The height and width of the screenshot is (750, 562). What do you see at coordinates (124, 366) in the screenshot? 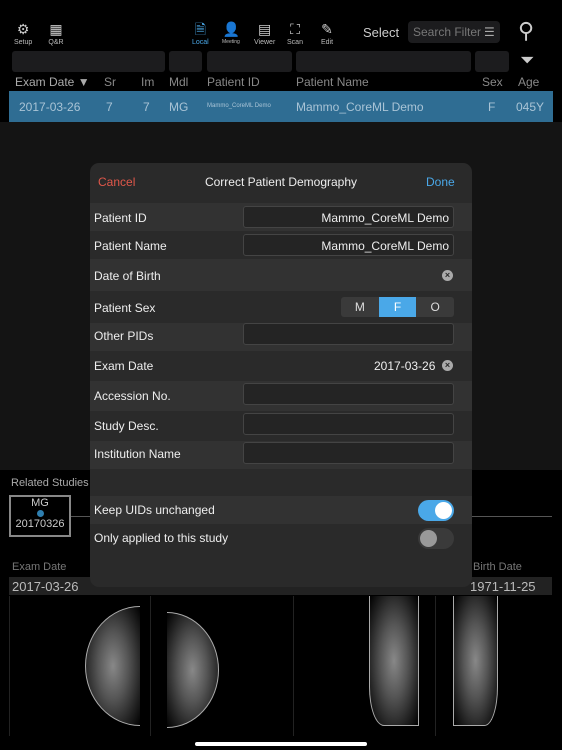
I see `exam-date-label: Exam Date` at bounding box center [124, 366].